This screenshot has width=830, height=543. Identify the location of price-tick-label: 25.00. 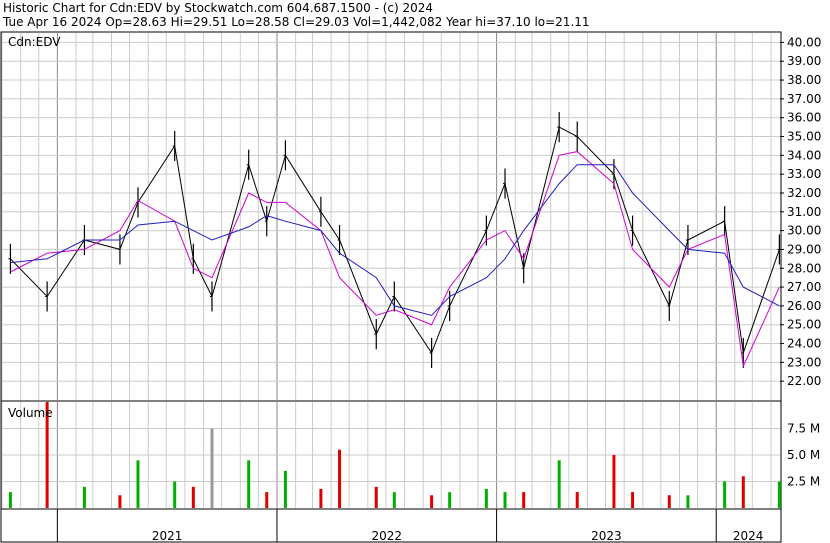
(804, 325).